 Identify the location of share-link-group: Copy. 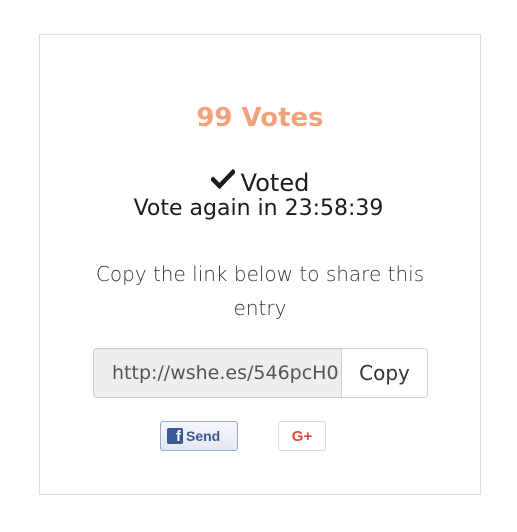
(260, 373).